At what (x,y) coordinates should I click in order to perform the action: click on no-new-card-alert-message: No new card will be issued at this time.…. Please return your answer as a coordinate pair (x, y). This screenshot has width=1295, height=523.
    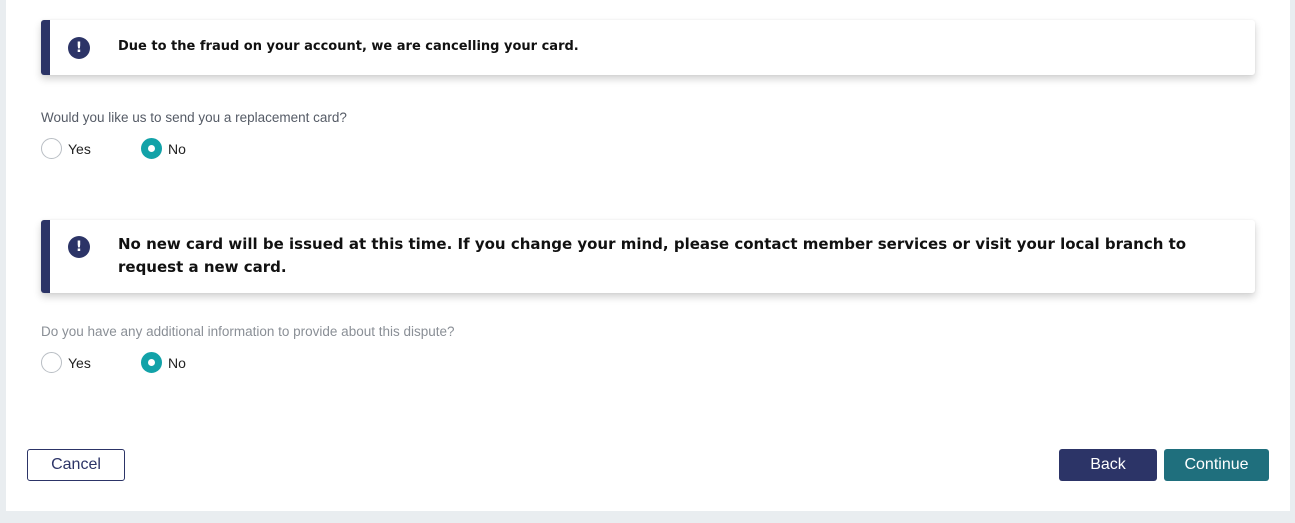
    Looking at the image, I should click on (652, 255).